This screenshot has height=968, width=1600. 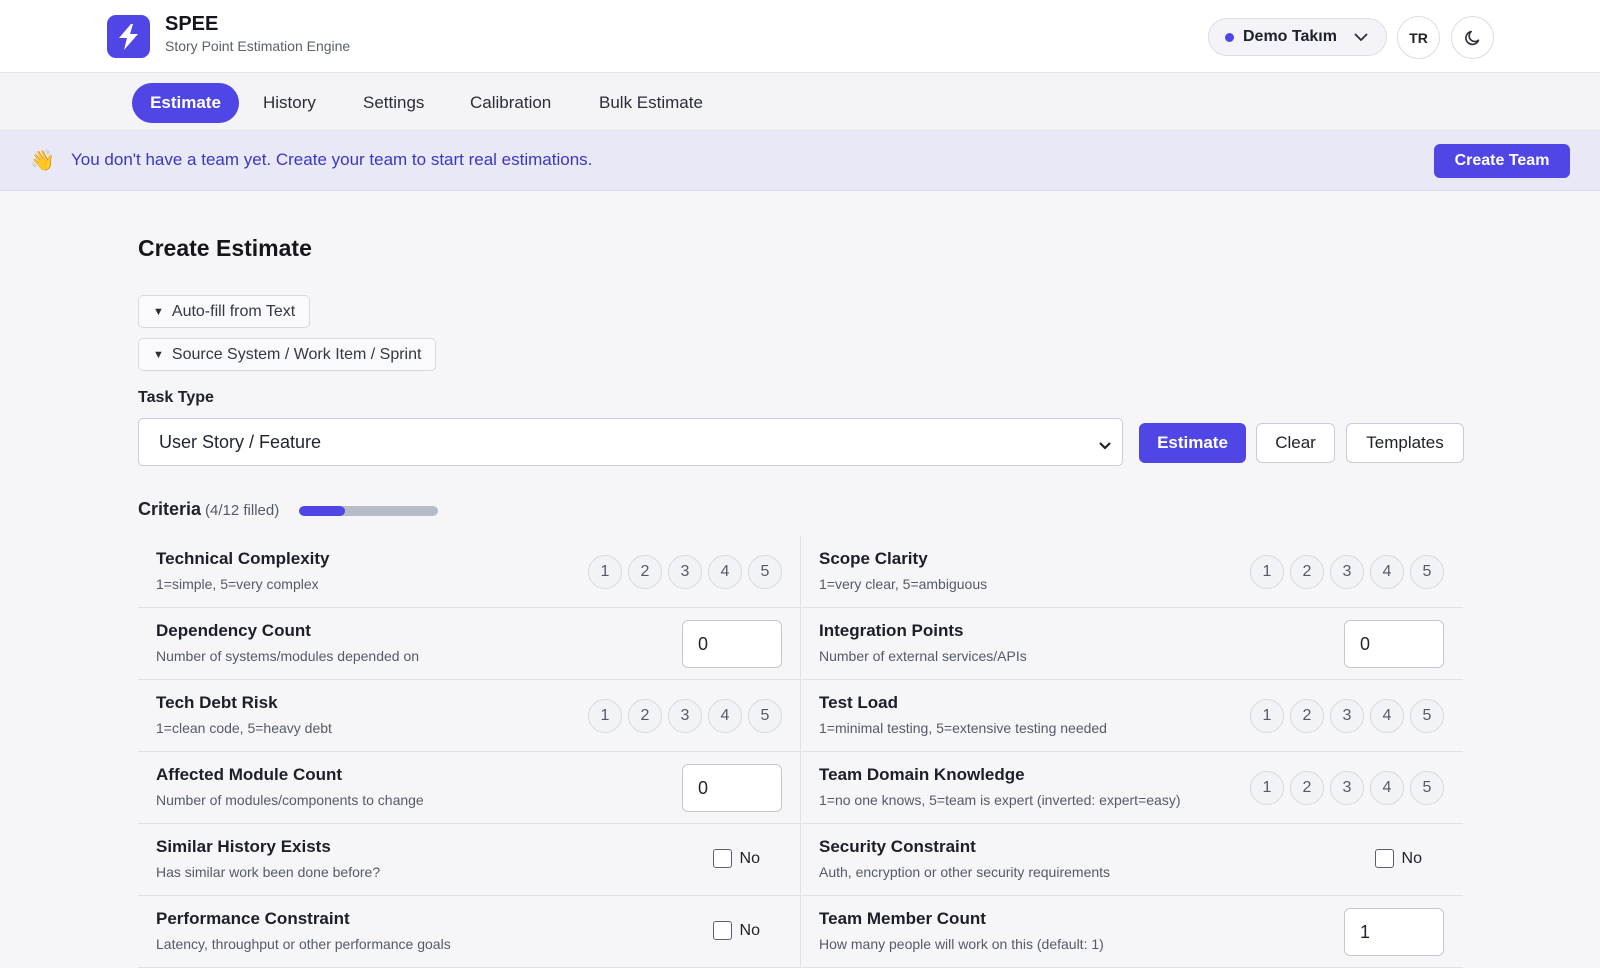 I want to click on autofill-disclosure: ▼ Auto-fill from Text, so click(x=224, y=311).